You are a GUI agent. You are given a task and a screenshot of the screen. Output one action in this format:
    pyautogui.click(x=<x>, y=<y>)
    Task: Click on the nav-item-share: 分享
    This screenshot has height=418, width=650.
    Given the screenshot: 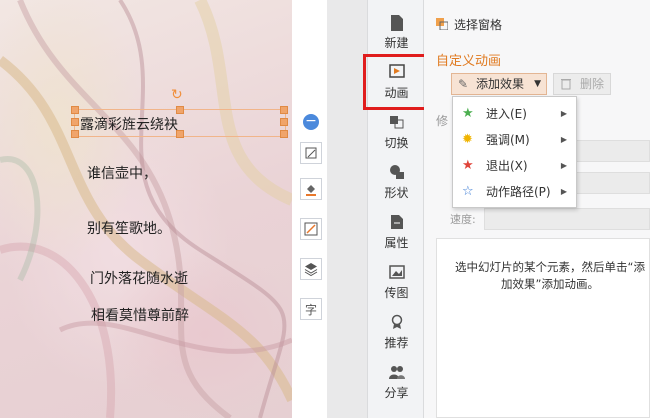 What is the action you would take?
    pyautogui.click(x=396, y=383)
    